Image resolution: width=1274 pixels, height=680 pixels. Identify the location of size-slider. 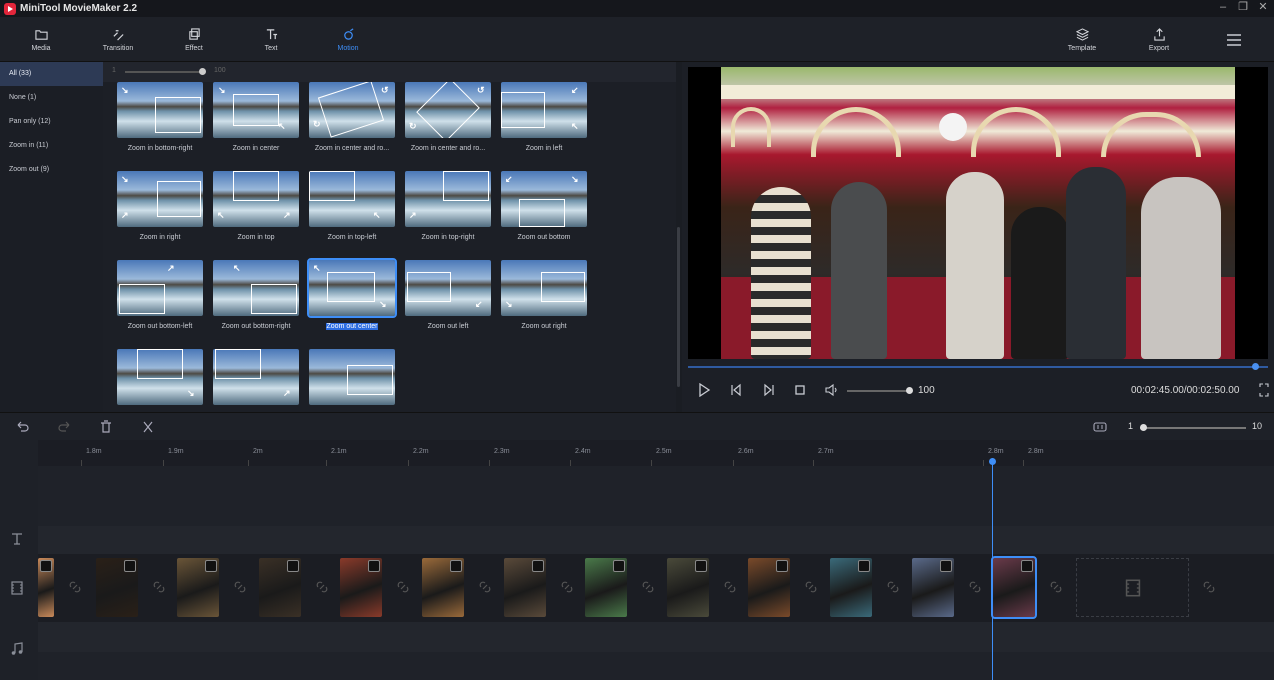
(165, 71).